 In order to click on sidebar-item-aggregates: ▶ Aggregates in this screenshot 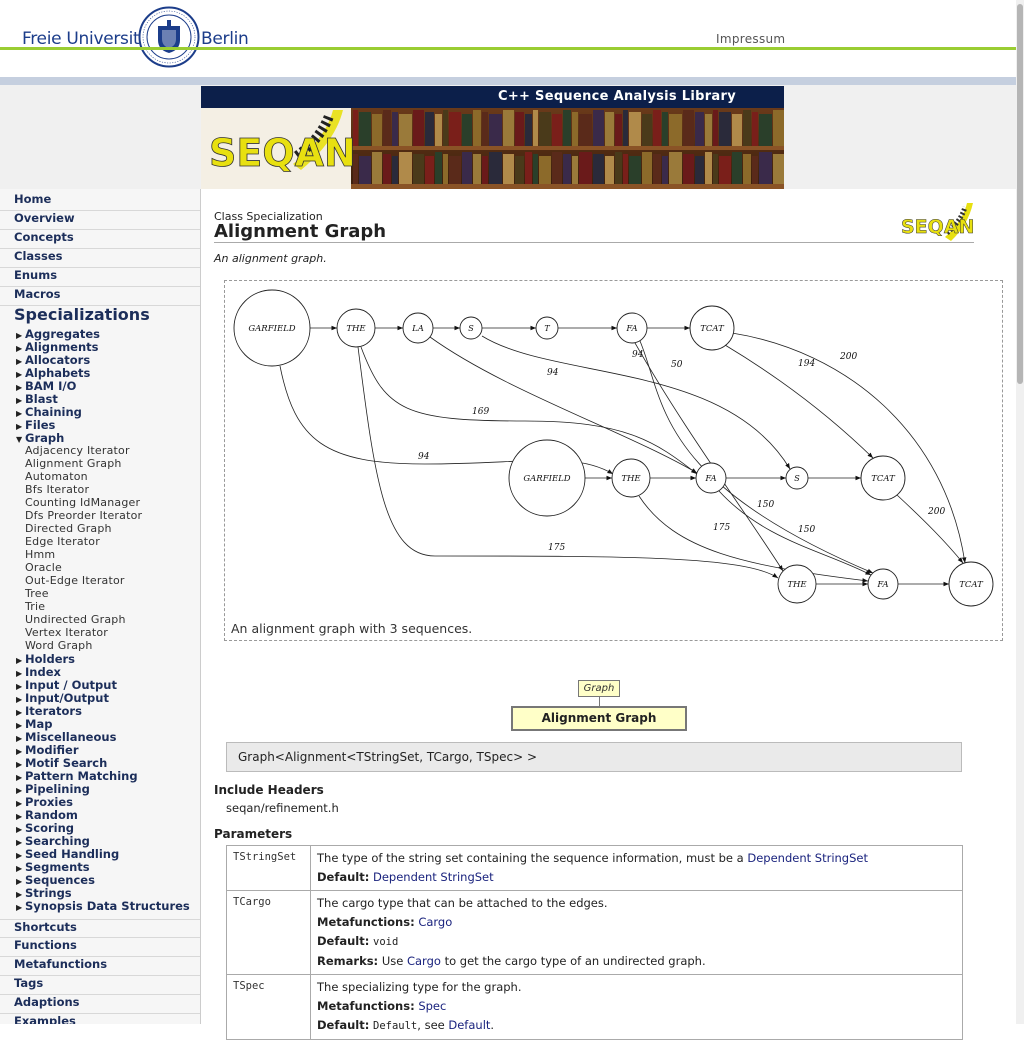, I will do `click(58, 334)`.